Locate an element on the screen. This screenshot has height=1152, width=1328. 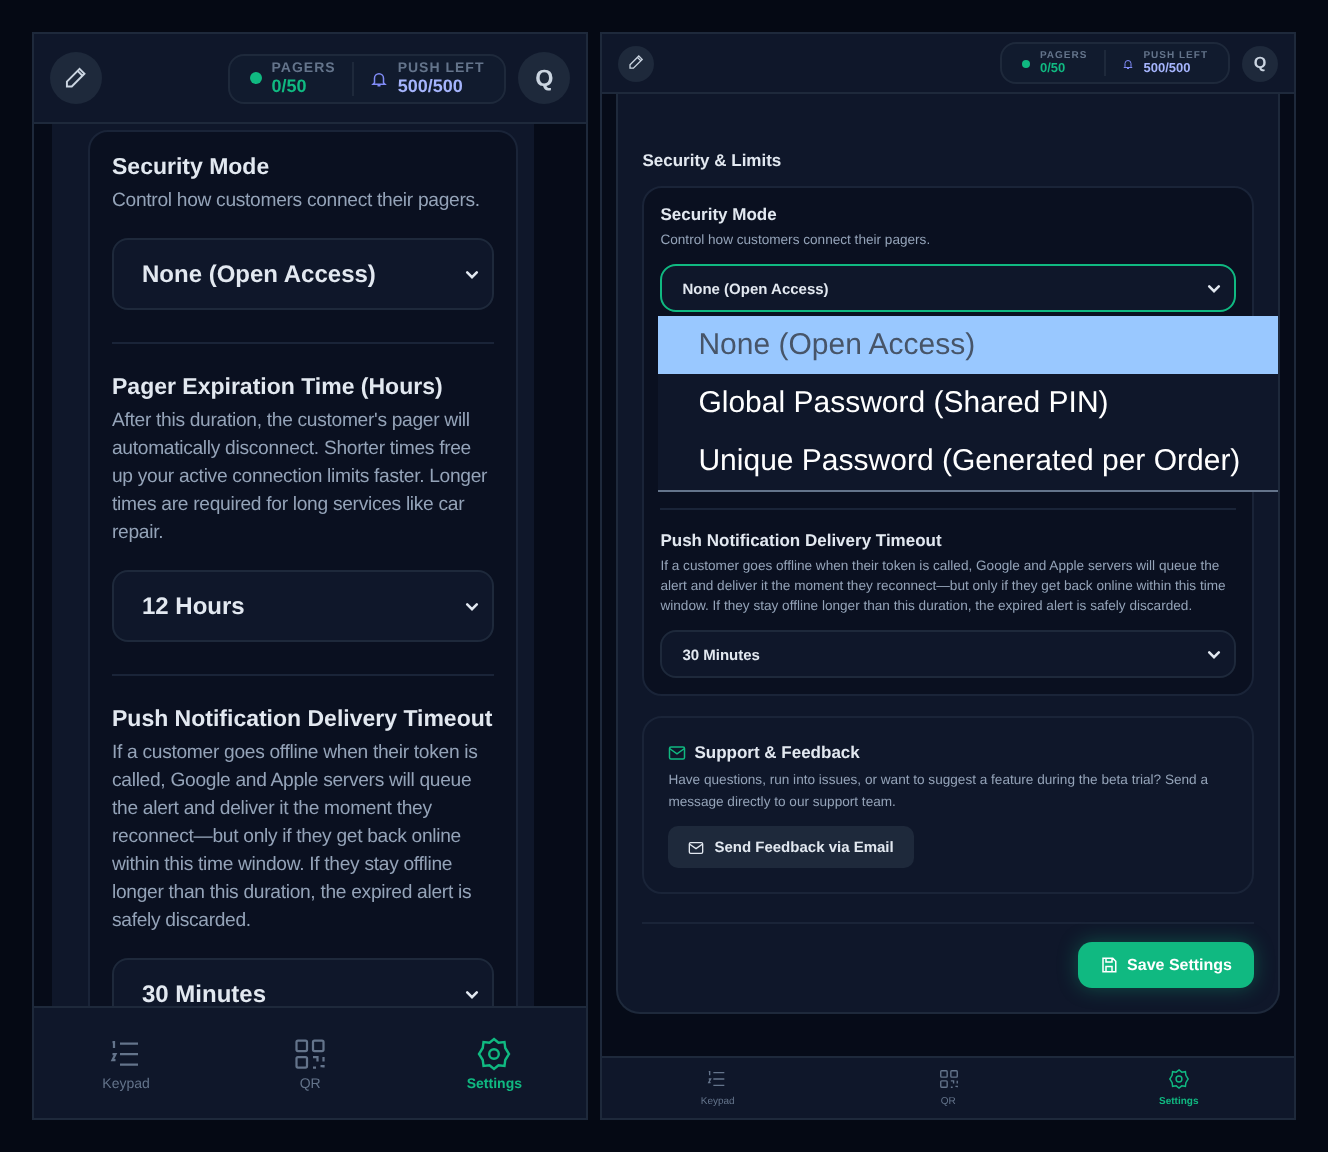
dropdown-field: 12 Hours is located at coordinates (303, 606).